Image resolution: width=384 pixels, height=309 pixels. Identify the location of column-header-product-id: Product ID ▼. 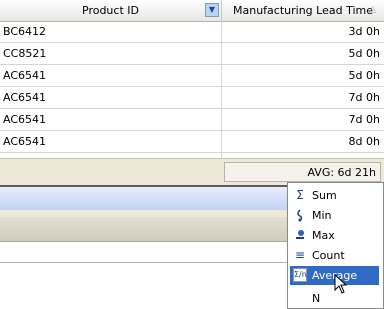
(111, 10).